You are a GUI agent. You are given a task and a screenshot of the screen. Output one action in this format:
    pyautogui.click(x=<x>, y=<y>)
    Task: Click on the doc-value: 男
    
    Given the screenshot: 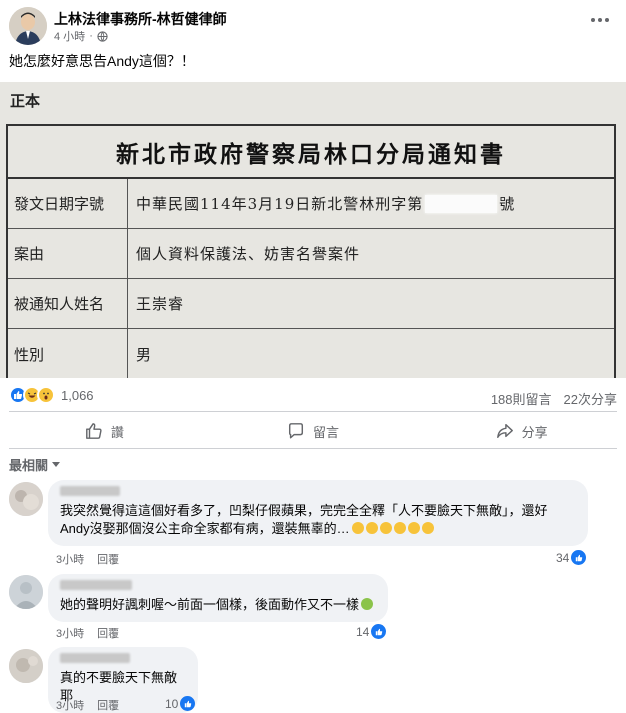 What is the action you would take?
    pyautogui.click(x=144, y=354)
    